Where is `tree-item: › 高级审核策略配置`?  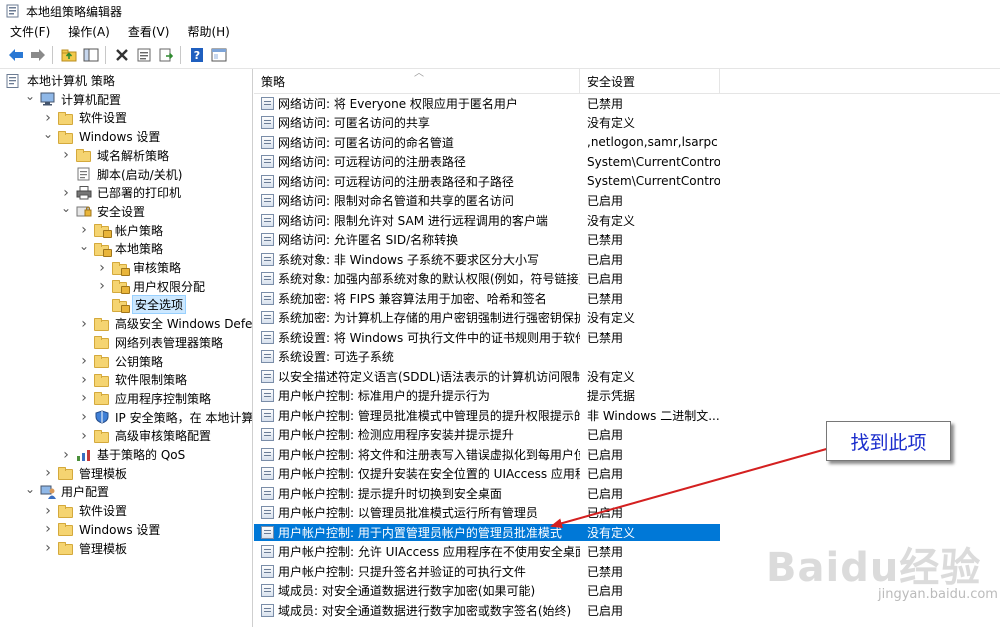
tree-item: › 高级审核策略配置 is located at coordinates (144, 435).